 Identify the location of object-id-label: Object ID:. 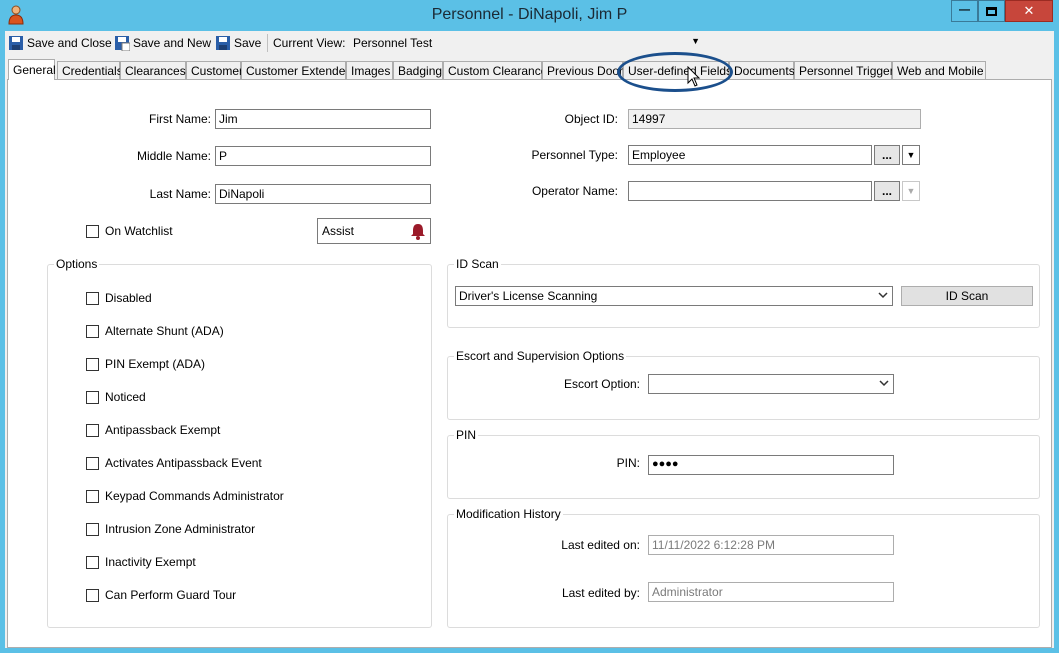
(591, 119).